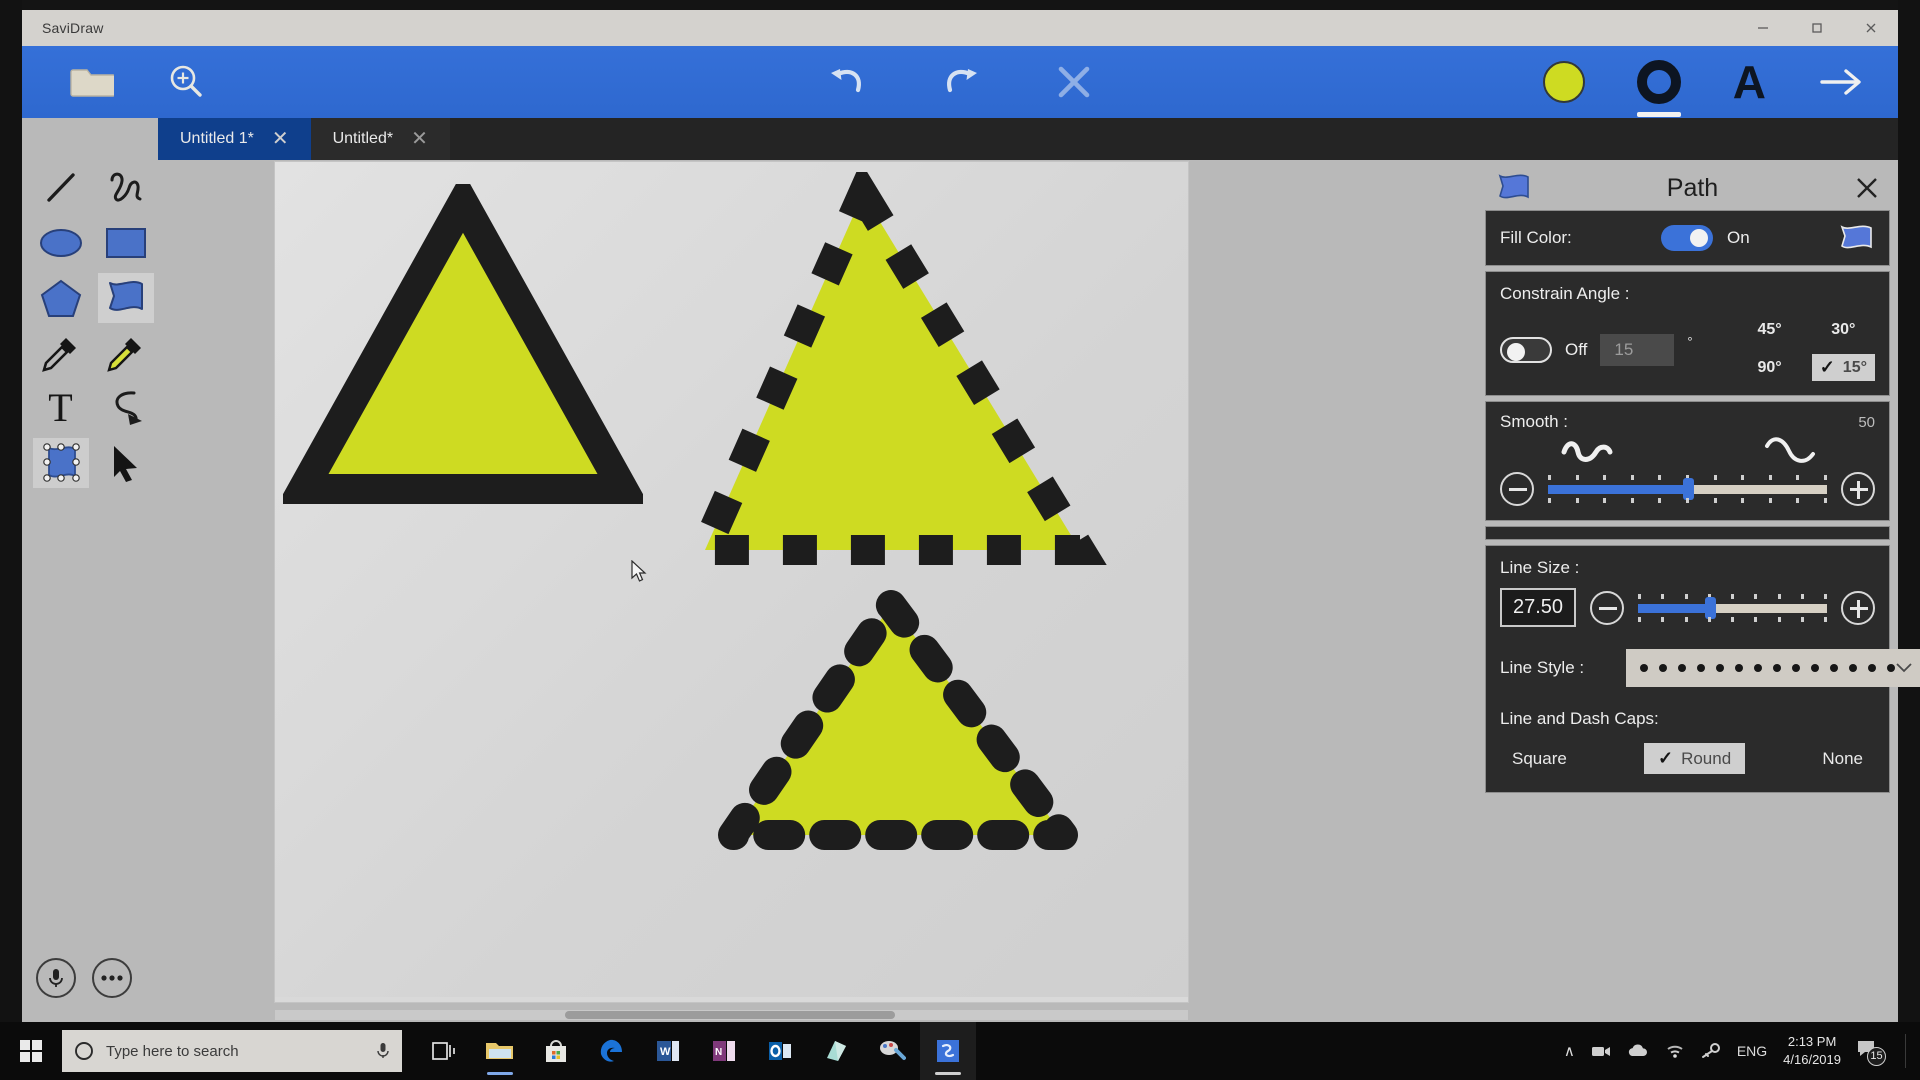 Image resolution: width=1920 pixels, height=1080 pixels. I want to click on task-view-icon, so click(443, 1051).